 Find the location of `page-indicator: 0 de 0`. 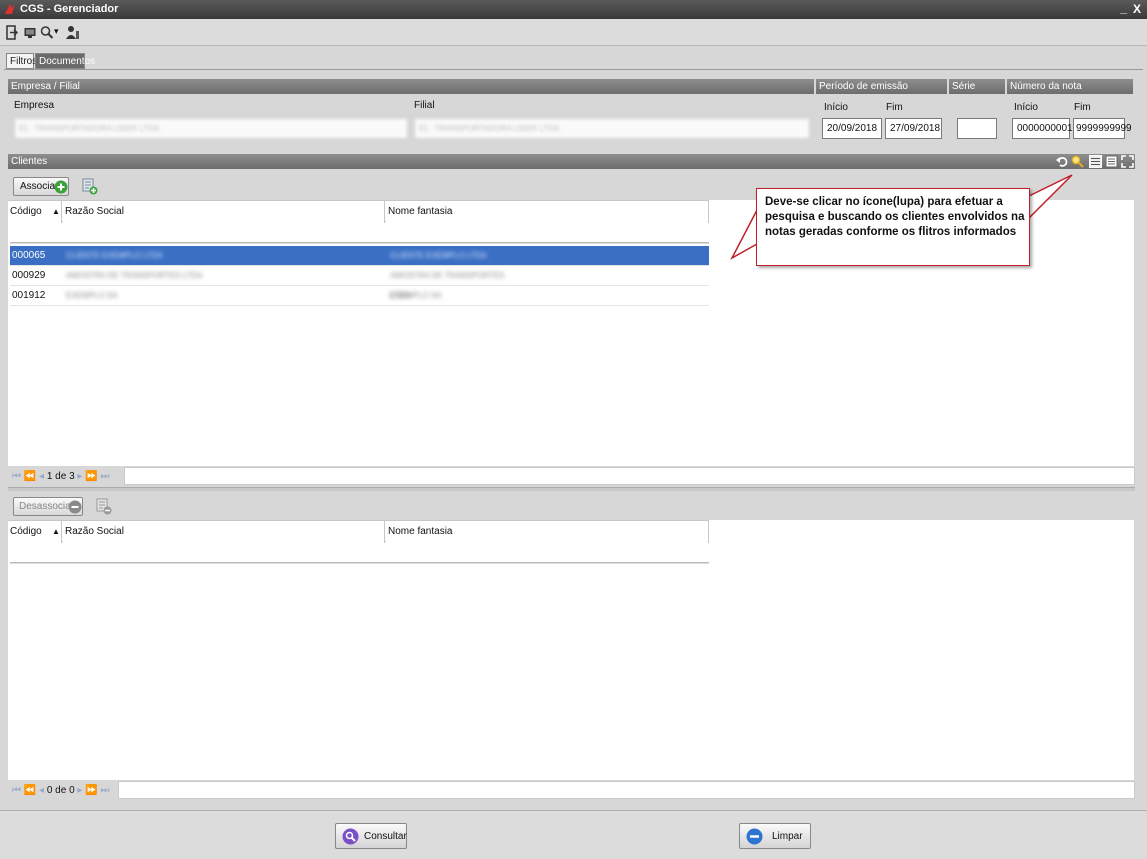

page-indicator: 0 de 0 is located at coordinates (60, 790).